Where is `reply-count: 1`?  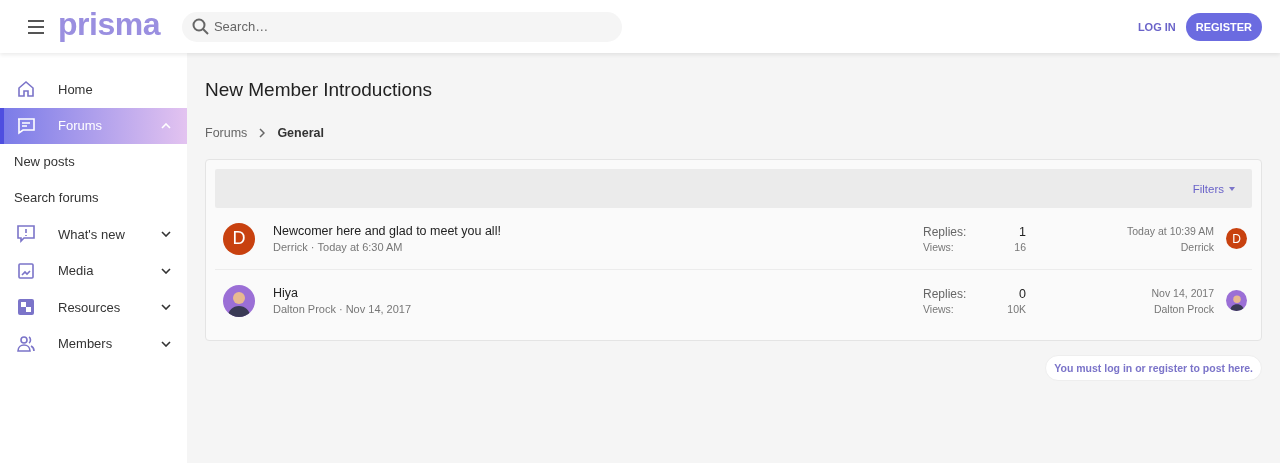 reply-count: 1 is located at coordinates (1022, 231).